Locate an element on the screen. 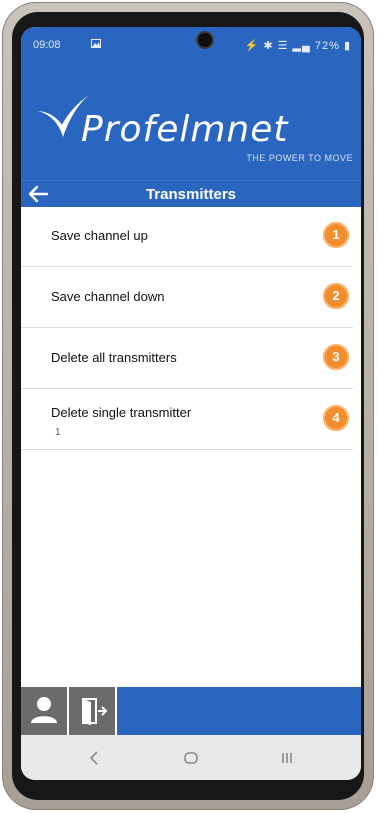  menu-item-label: Delete single transmitter is located at coordinates (121, 412).